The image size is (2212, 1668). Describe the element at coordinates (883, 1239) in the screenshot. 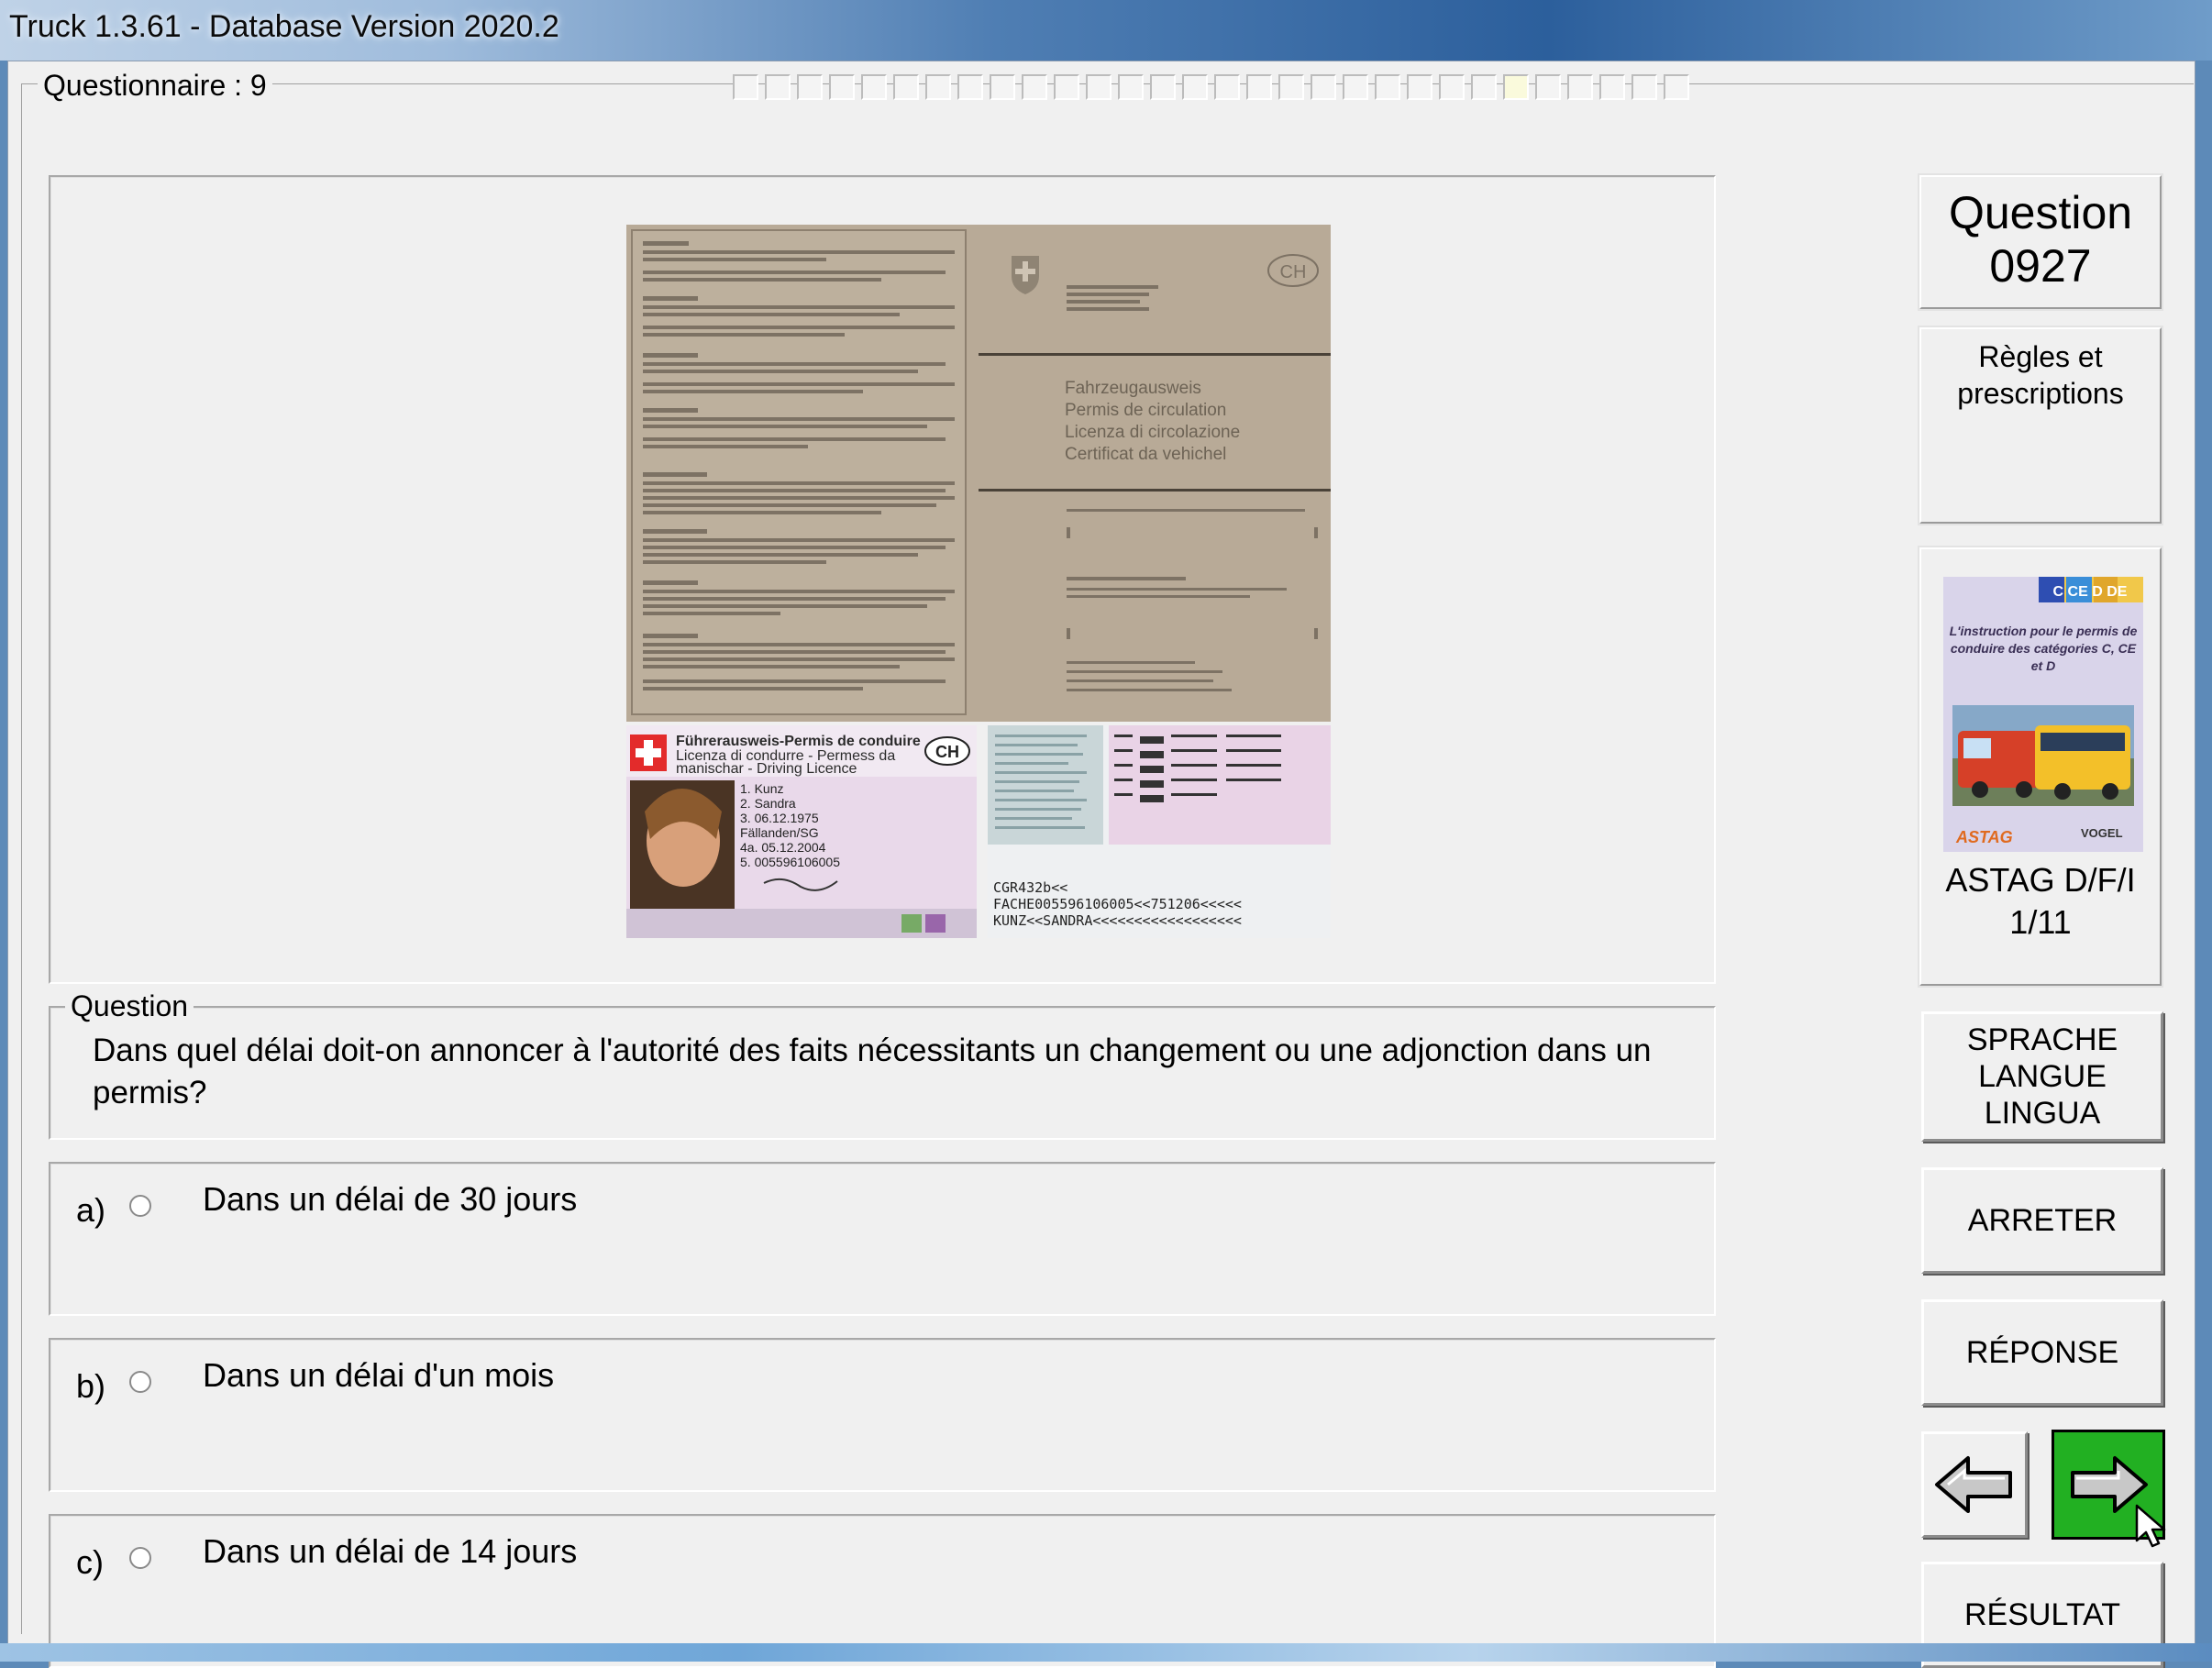

I see `answer-option-a: a) Dans un délai de 30 jours` at that location.